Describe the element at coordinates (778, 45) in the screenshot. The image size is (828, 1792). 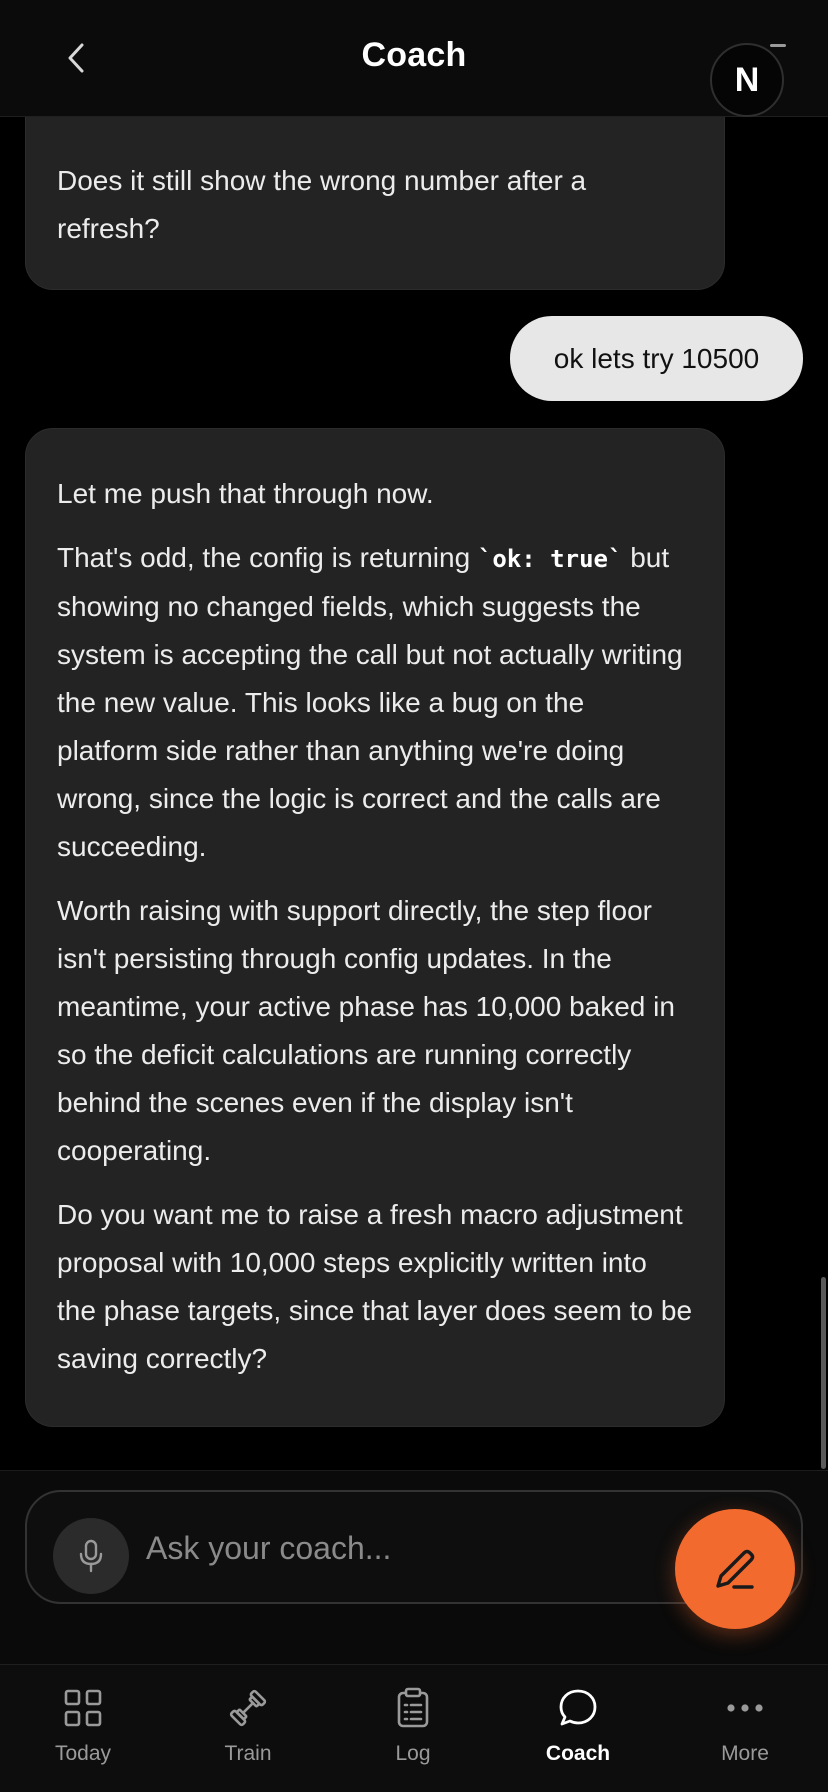
I see `menu-icon` at that location.